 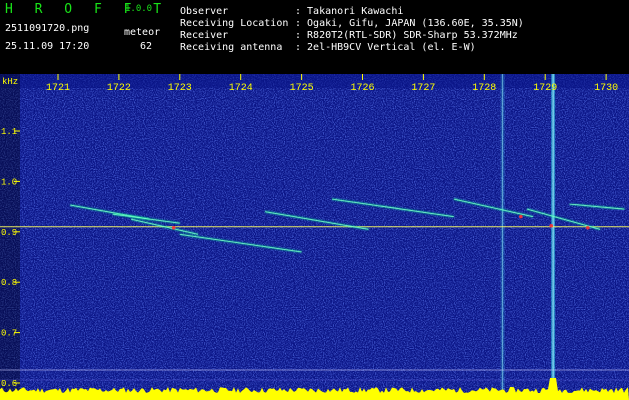 What do you see at coordinates (606, 88) in the screenshot?
I see `x-tick-label: 1730` at bounding box center [606, 88].